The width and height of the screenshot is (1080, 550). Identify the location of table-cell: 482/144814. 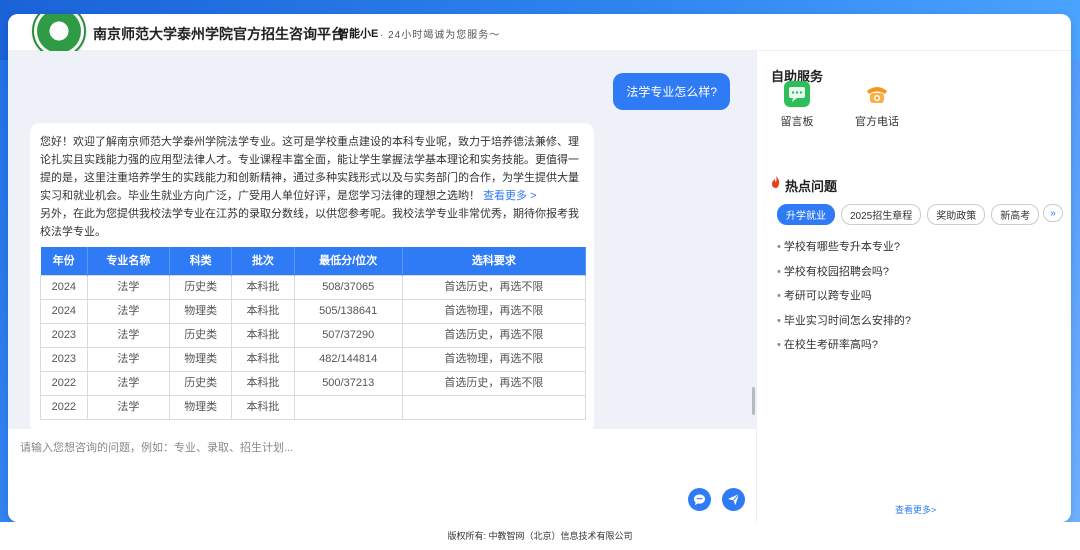
(348, 359).